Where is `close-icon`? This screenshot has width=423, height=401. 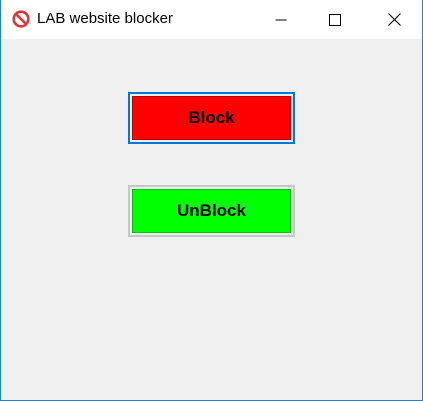
close-icon is located at coordinates (394, 19).